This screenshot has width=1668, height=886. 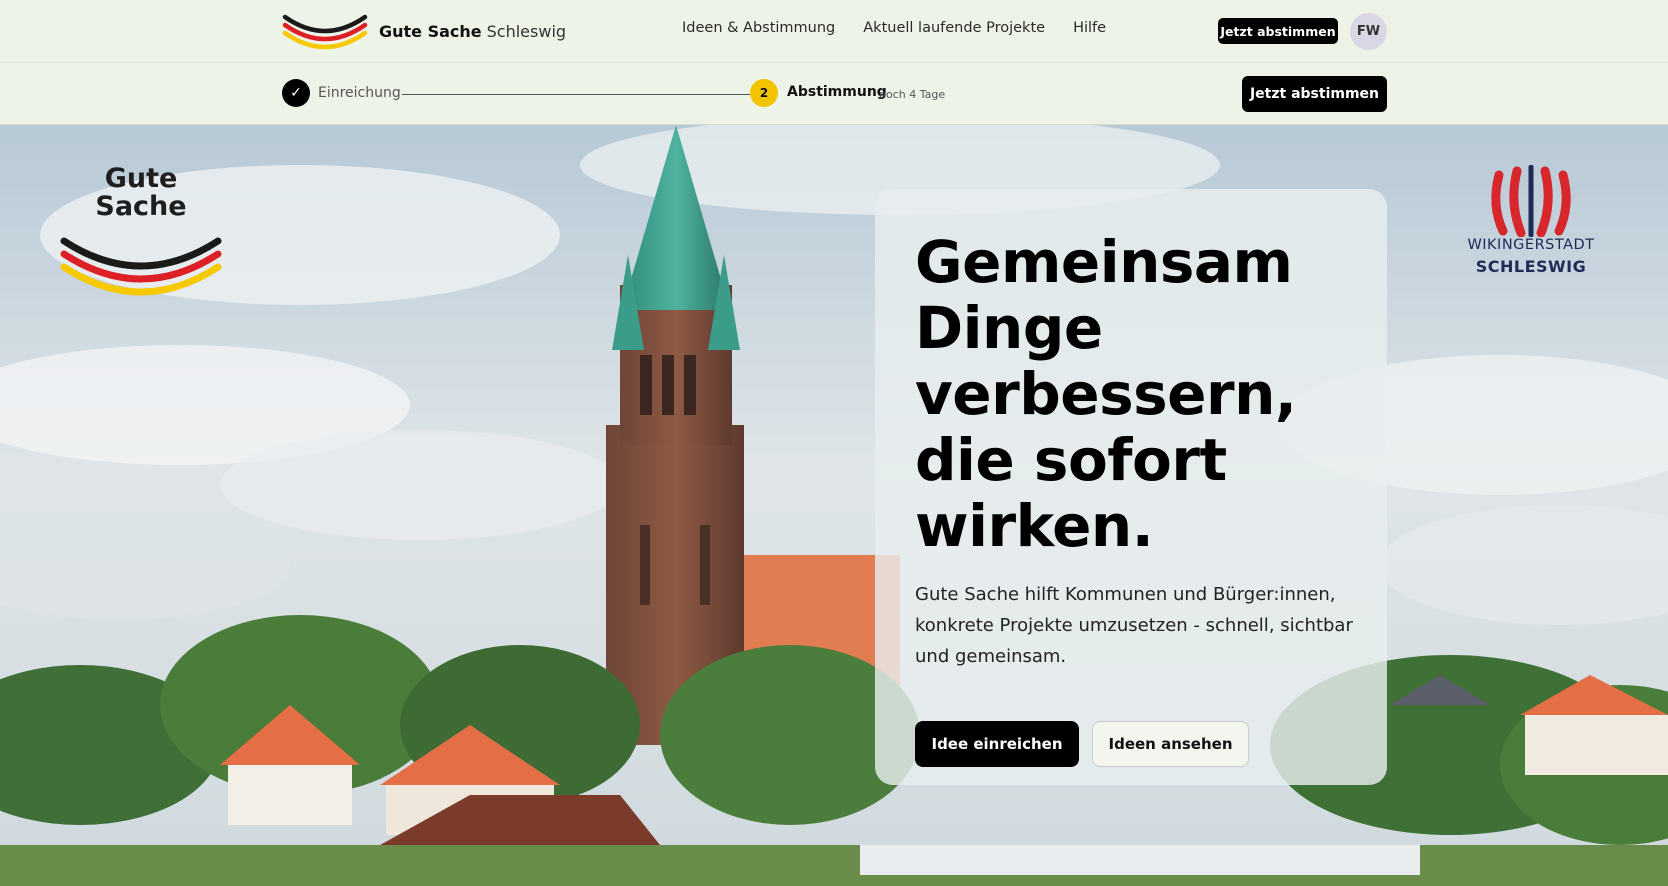 I want to click on flag-arcs-icon, so click(x=141, y=266).